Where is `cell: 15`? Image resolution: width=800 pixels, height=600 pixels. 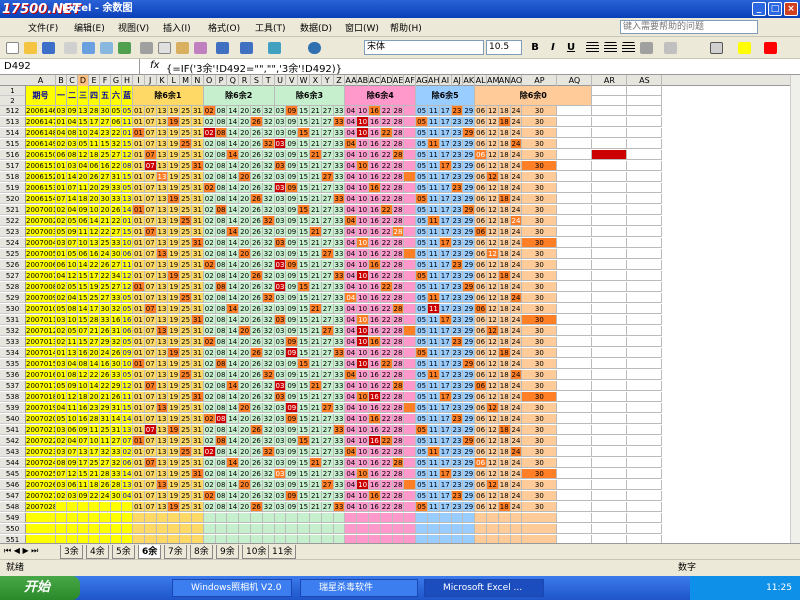 cell: 15 is located at coordinates (127, 177).